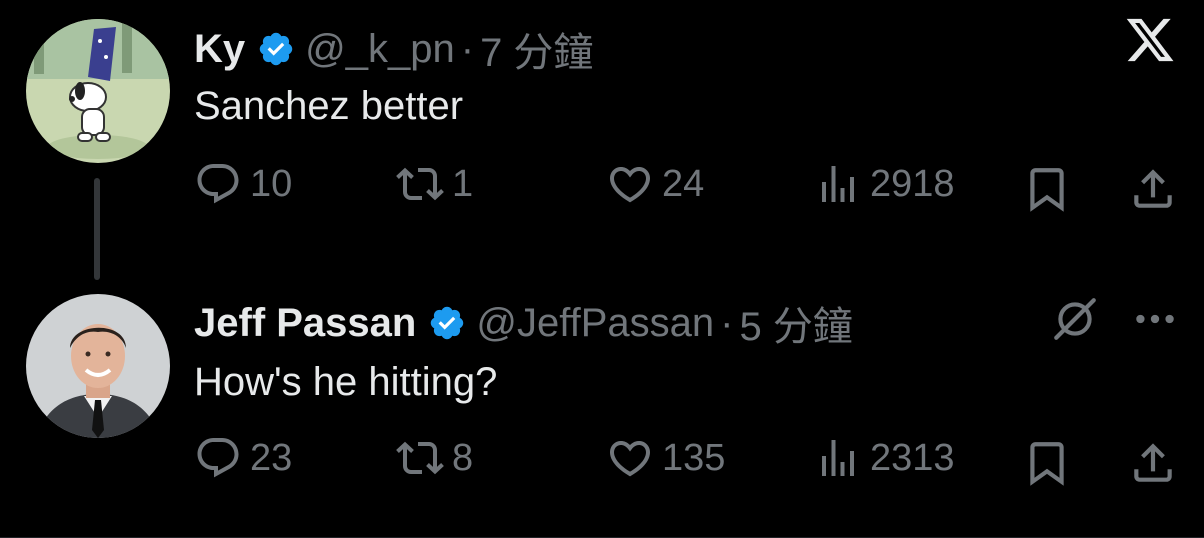 The image size is (1204, 538). I want to click on tweet-actions: 10 1 24 2918, so click(689, 188).